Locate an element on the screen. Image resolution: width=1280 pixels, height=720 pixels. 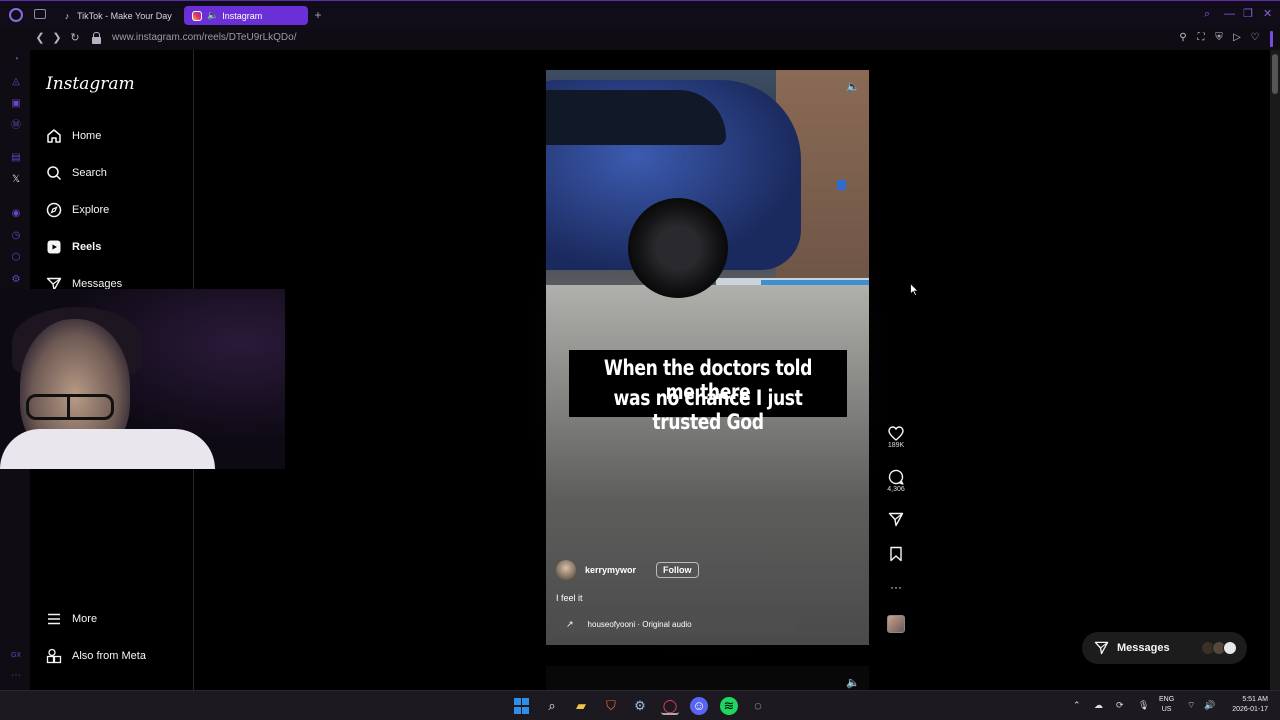
instagram-logo: Instagram is located at coordinates (90, 84).